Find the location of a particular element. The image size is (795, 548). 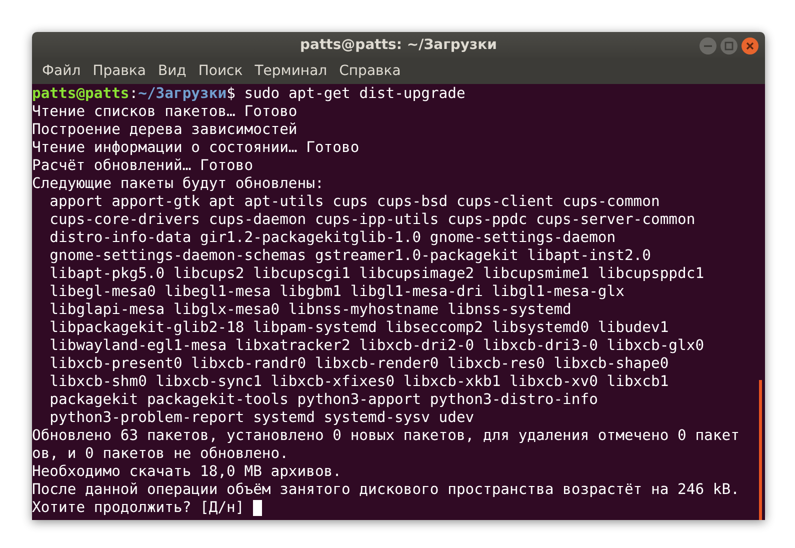

output-line: libpackagekit-glib2-18 libpam-systemd libseccomp2 libsystemd0 libudev1 is located at coordinates (359, 328).